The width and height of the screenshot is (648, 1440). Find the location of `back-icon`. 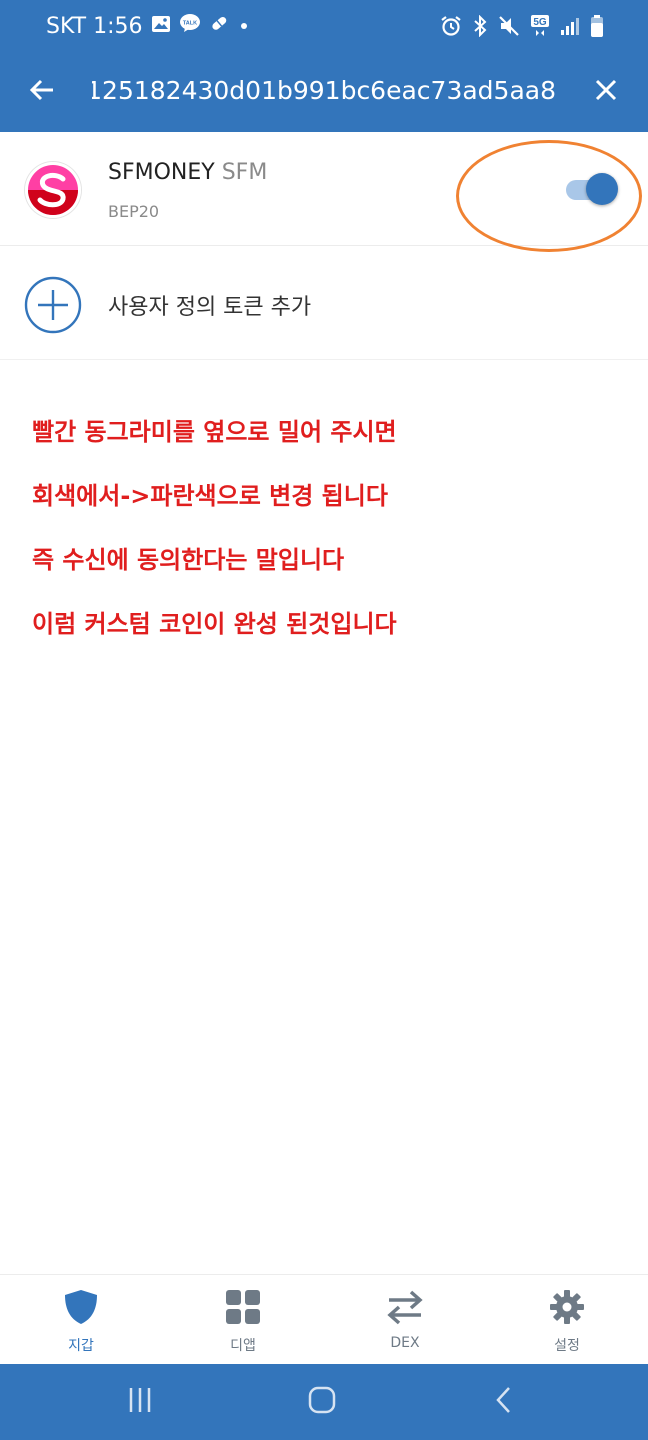

back-icon is located at coordinates (504, 1402).